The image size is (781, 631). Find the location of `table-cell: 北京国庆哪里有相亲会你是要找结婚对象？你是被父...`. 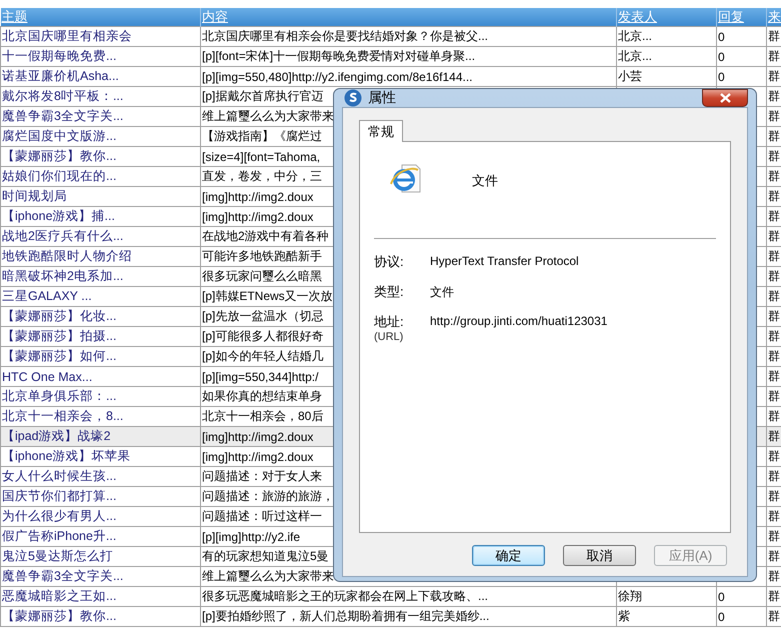

table-cell: 北京国庆哪里有相亲会你是要找结婚对象？你是被父... is located at coordinates (408, 36).